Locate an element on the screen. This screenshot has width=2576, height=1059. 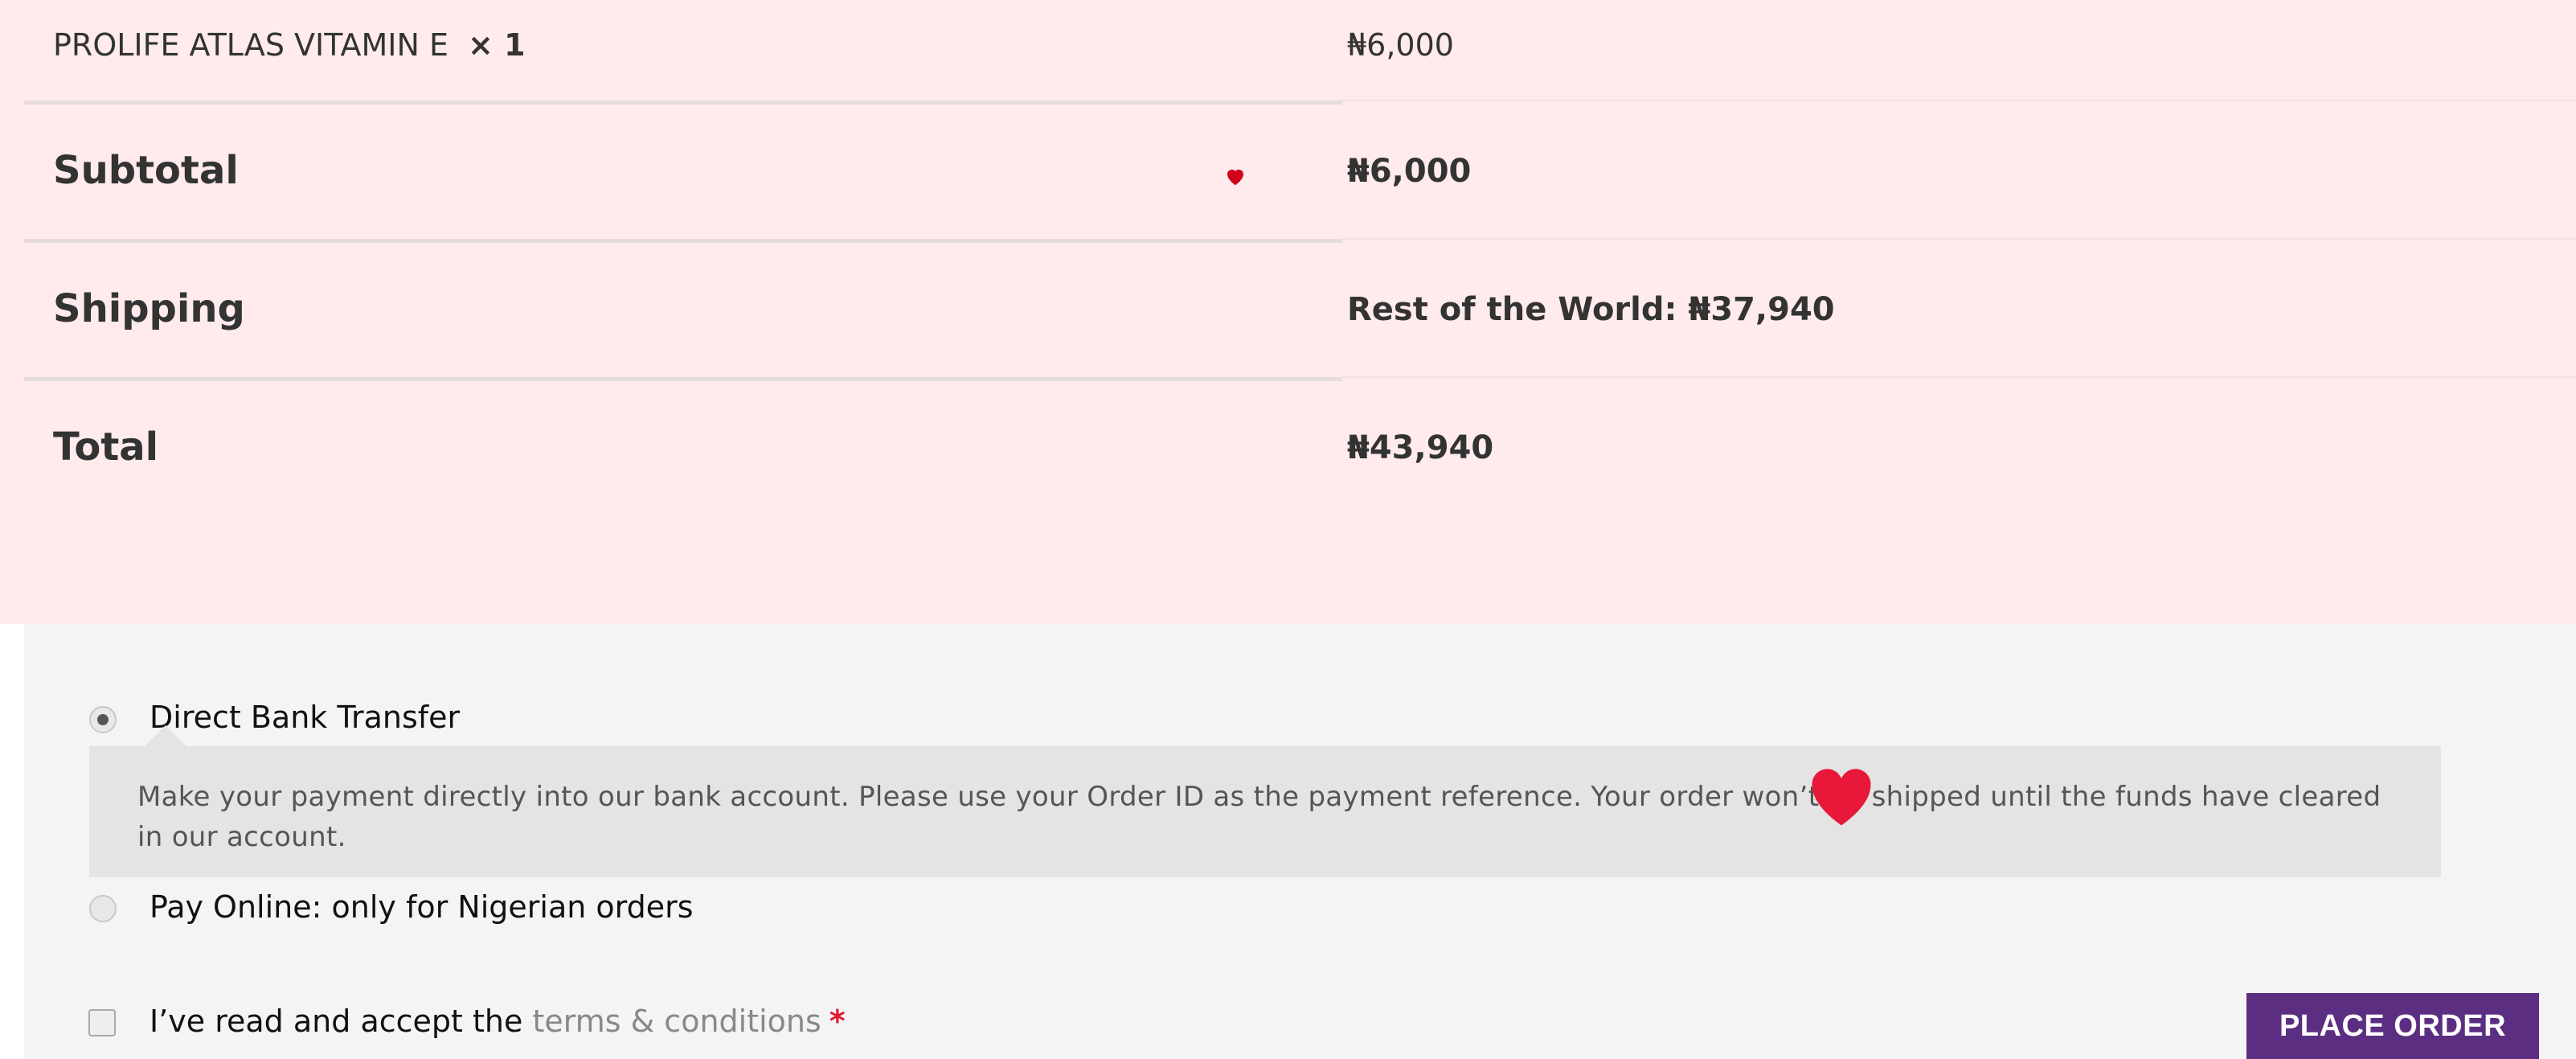
product-price: ₦6,000 is located at coordinates (1400, 45).